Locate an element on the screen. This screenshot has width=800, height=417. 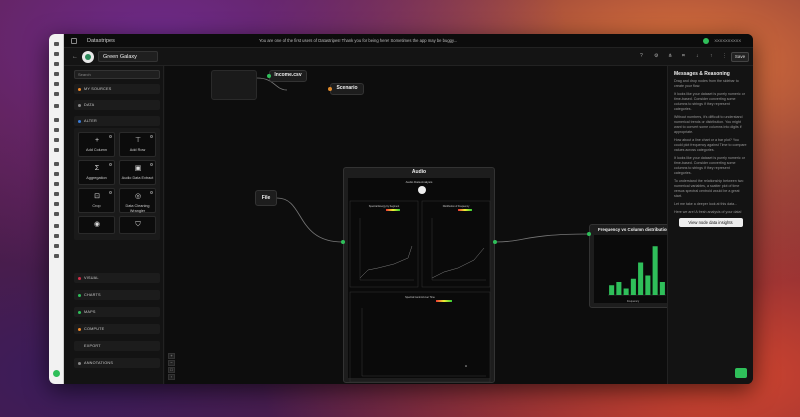
back-arrow-icon: ← is located at coordinates (75, 57).